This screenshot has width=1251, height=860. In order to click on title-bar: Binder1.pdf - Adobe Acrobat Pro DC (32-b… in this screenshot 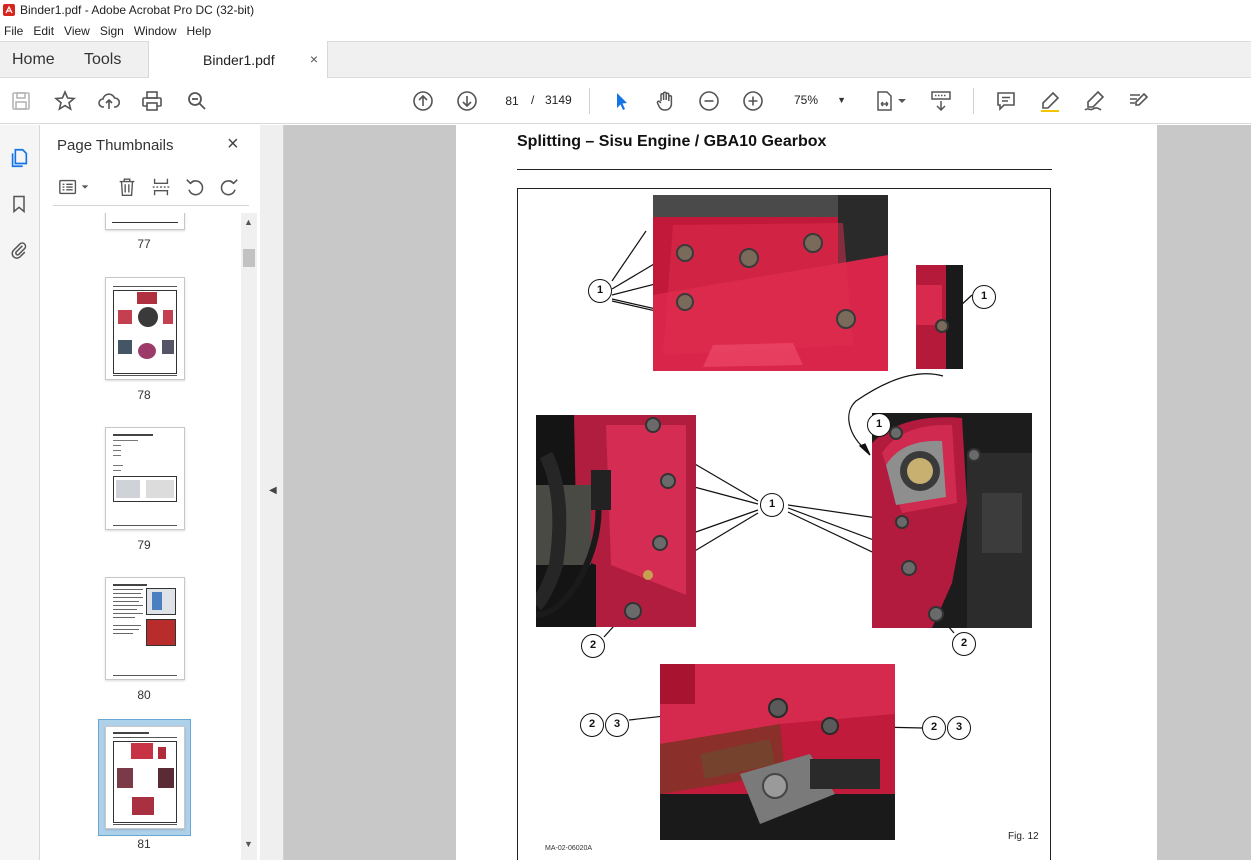, I will do `click(625, 10)`.